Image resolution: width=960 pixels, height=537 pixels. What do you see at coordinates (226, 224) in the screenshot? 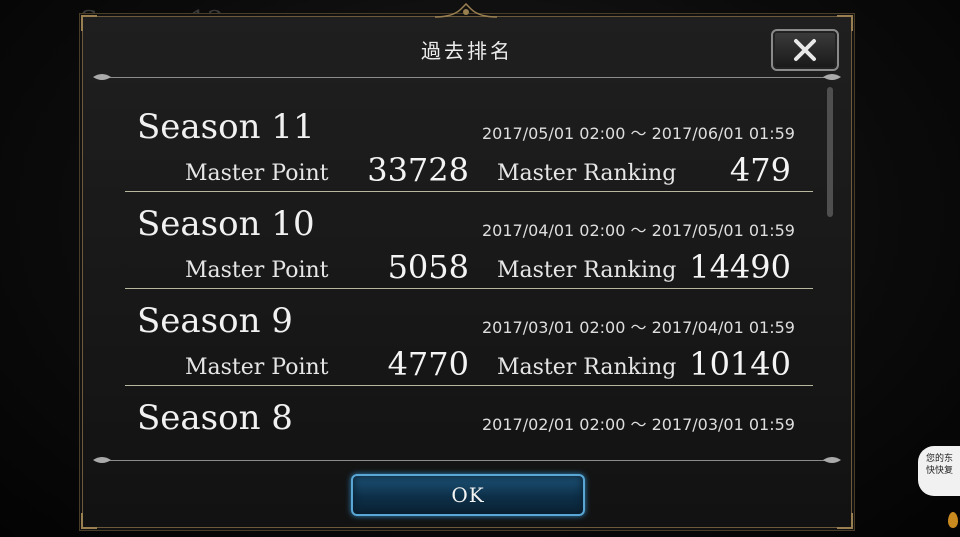
I see `season-name: Season 10` at bounding box center [226, 224].